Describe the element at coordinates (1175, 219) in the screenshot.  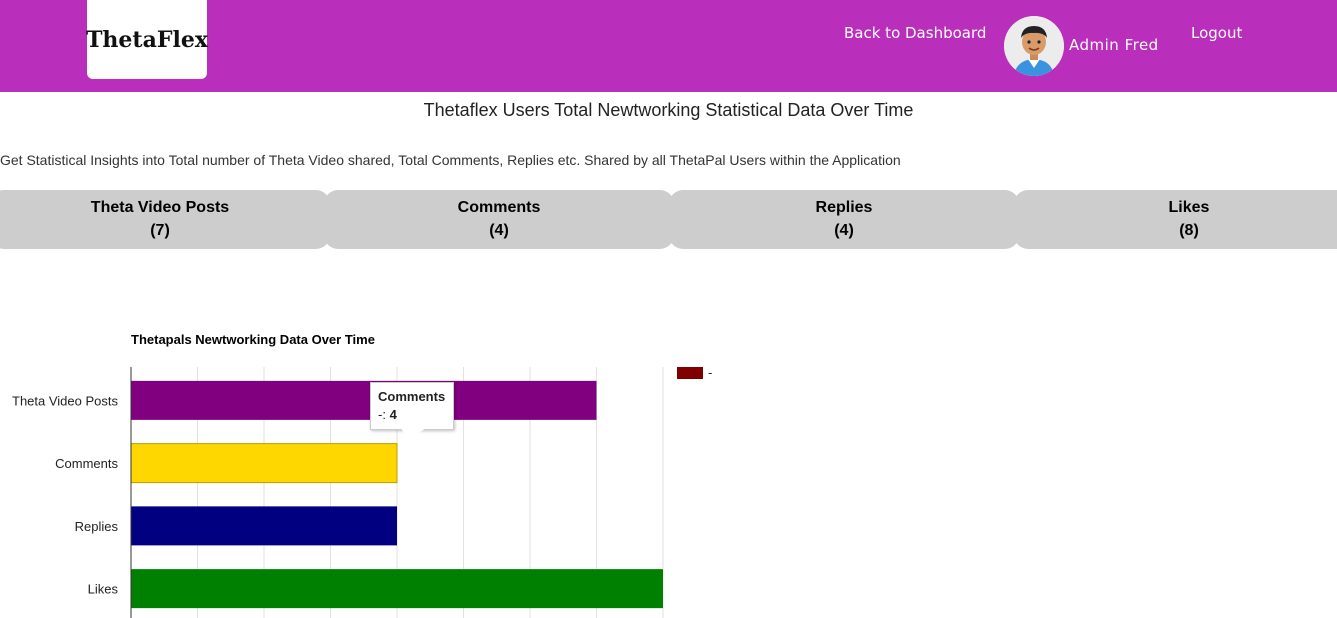
I see `stat-card-likes: Likes (8)` at that location.